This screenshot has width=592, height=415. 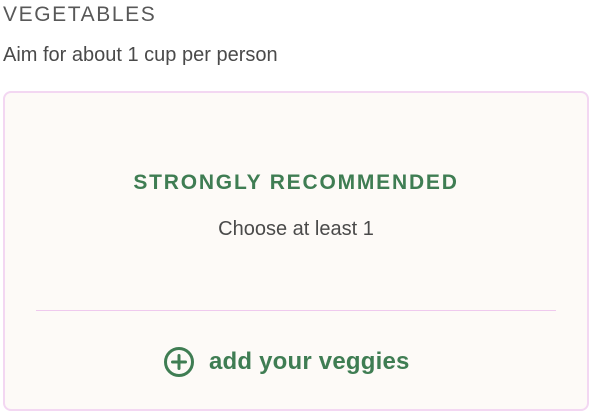 What do you see at coordinates (296, 310) in the screenshot?
I see `card-divider` at bounding box center [296, 310].